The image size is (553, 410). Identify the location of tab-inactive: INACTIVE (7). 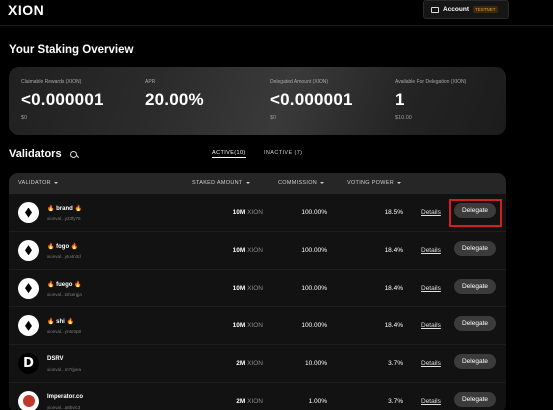
(283, 153).